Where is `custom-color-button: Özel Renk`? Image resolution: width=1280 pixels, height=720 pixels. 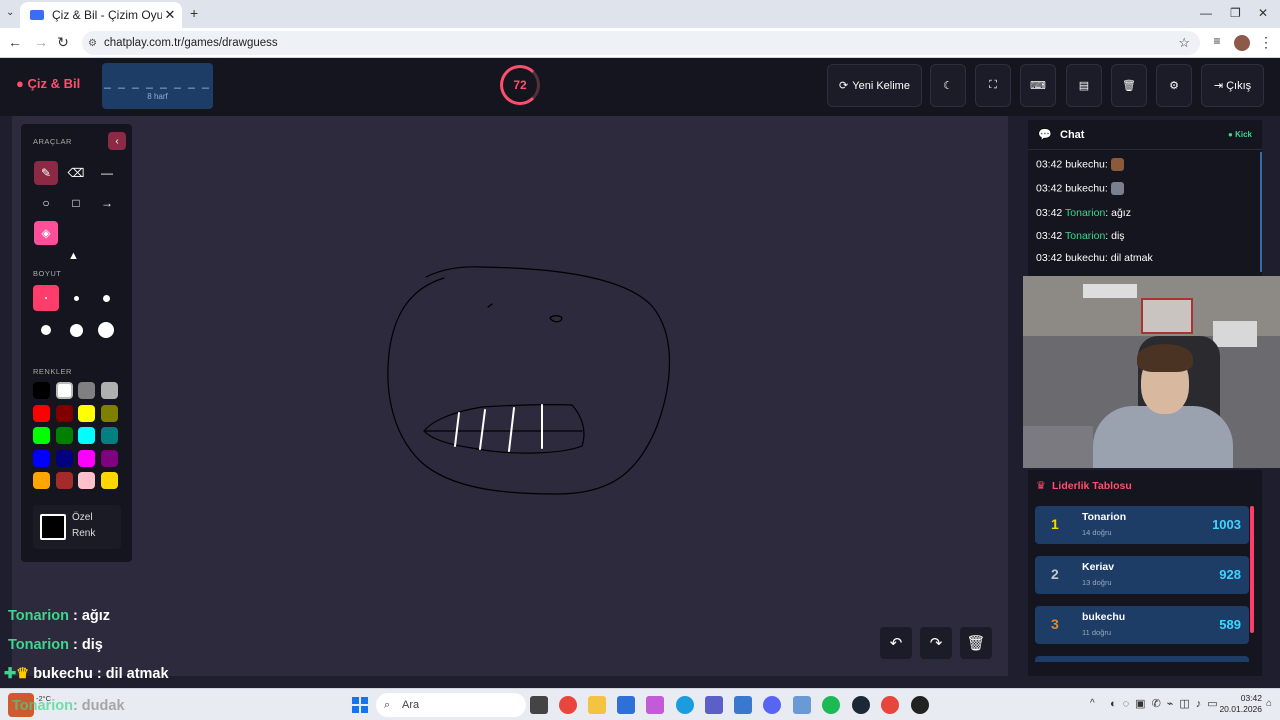
custom-color-button: Özel Renk is located at coordinates (77, 527).